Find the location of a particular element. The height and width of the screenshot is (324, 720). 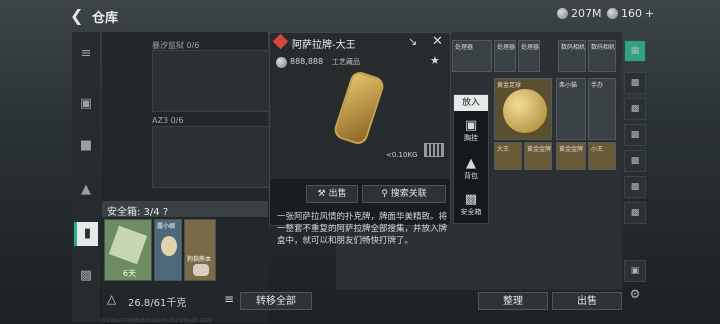

armor-icon: ■ is located at coordinates (86, 146).